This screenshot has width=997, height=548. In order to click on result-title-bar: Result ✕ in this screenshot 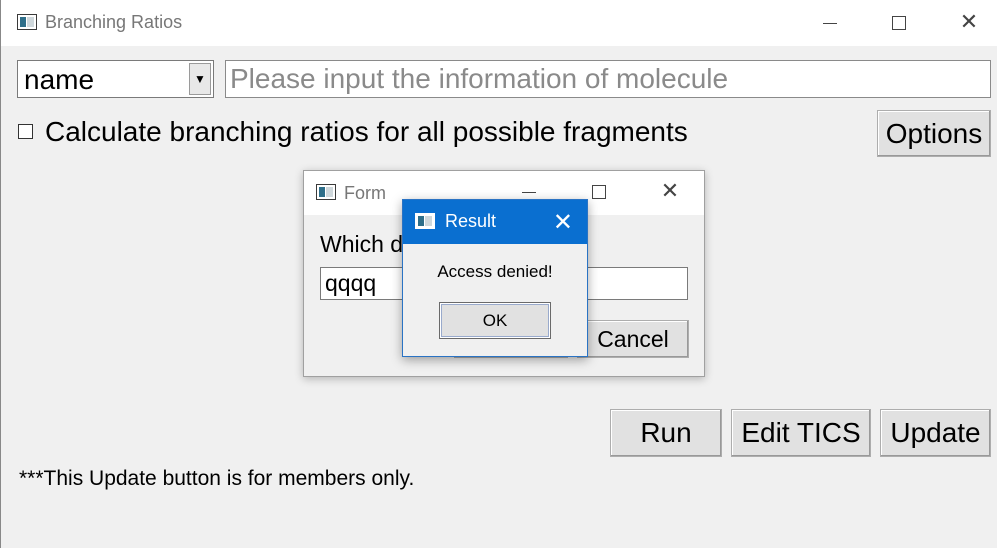, I will do `click(495, 222)`.